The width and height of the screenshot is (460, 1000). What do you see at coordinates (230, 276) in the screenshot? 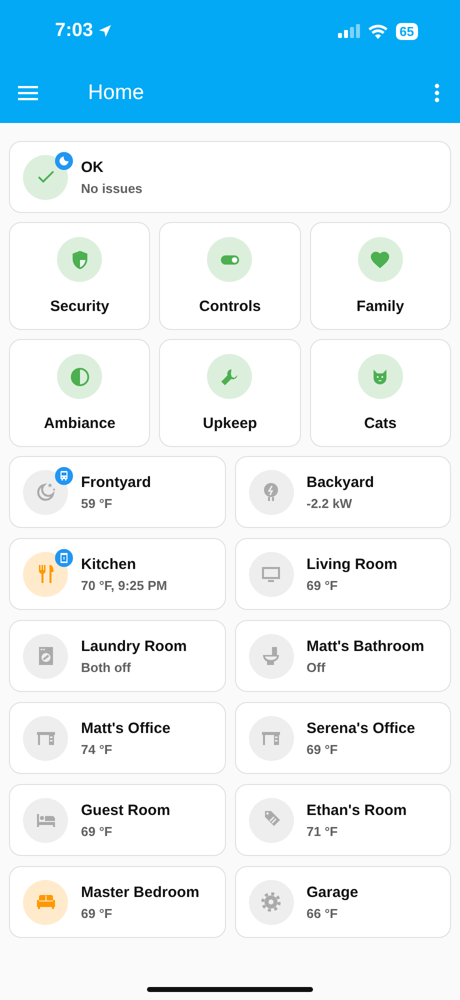
I see `area-card: Controls` at bounding box center [230, 276].